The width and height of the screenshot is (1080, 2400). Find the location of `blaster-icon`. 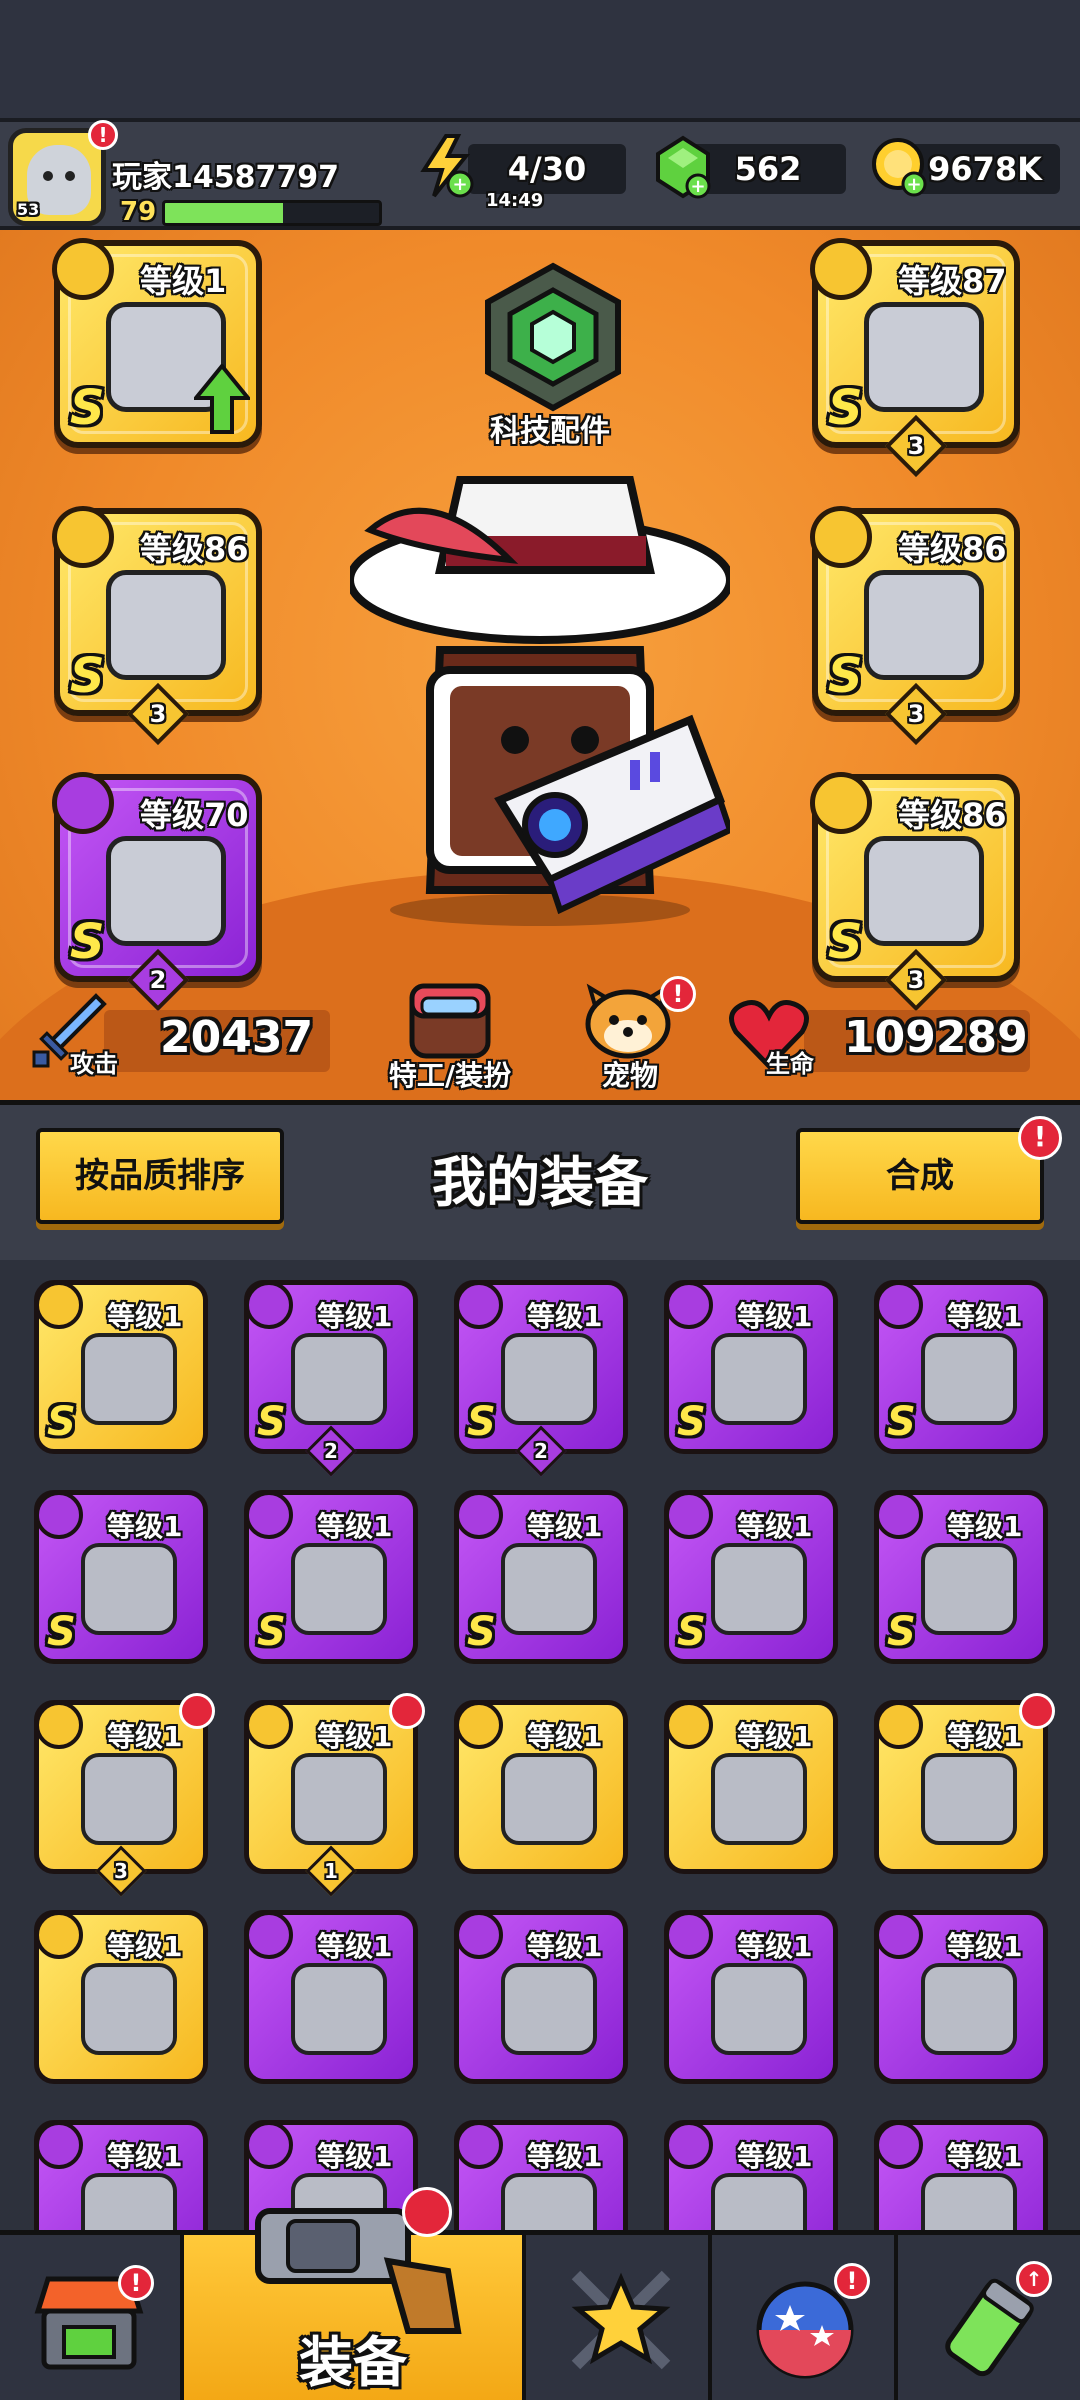

blaster-icon is located at coordinates (969, 1379).